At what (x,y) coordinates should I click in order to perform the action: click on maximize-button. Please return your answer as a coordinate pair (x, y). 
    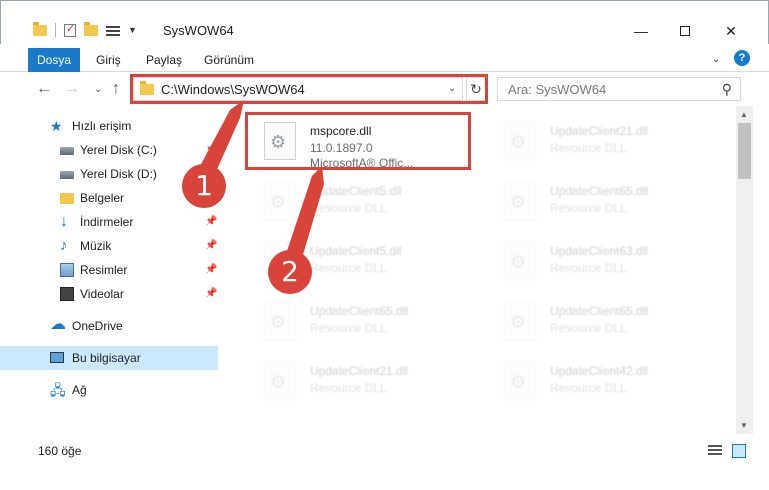
    Looking at the image, I should click on (685, 31).